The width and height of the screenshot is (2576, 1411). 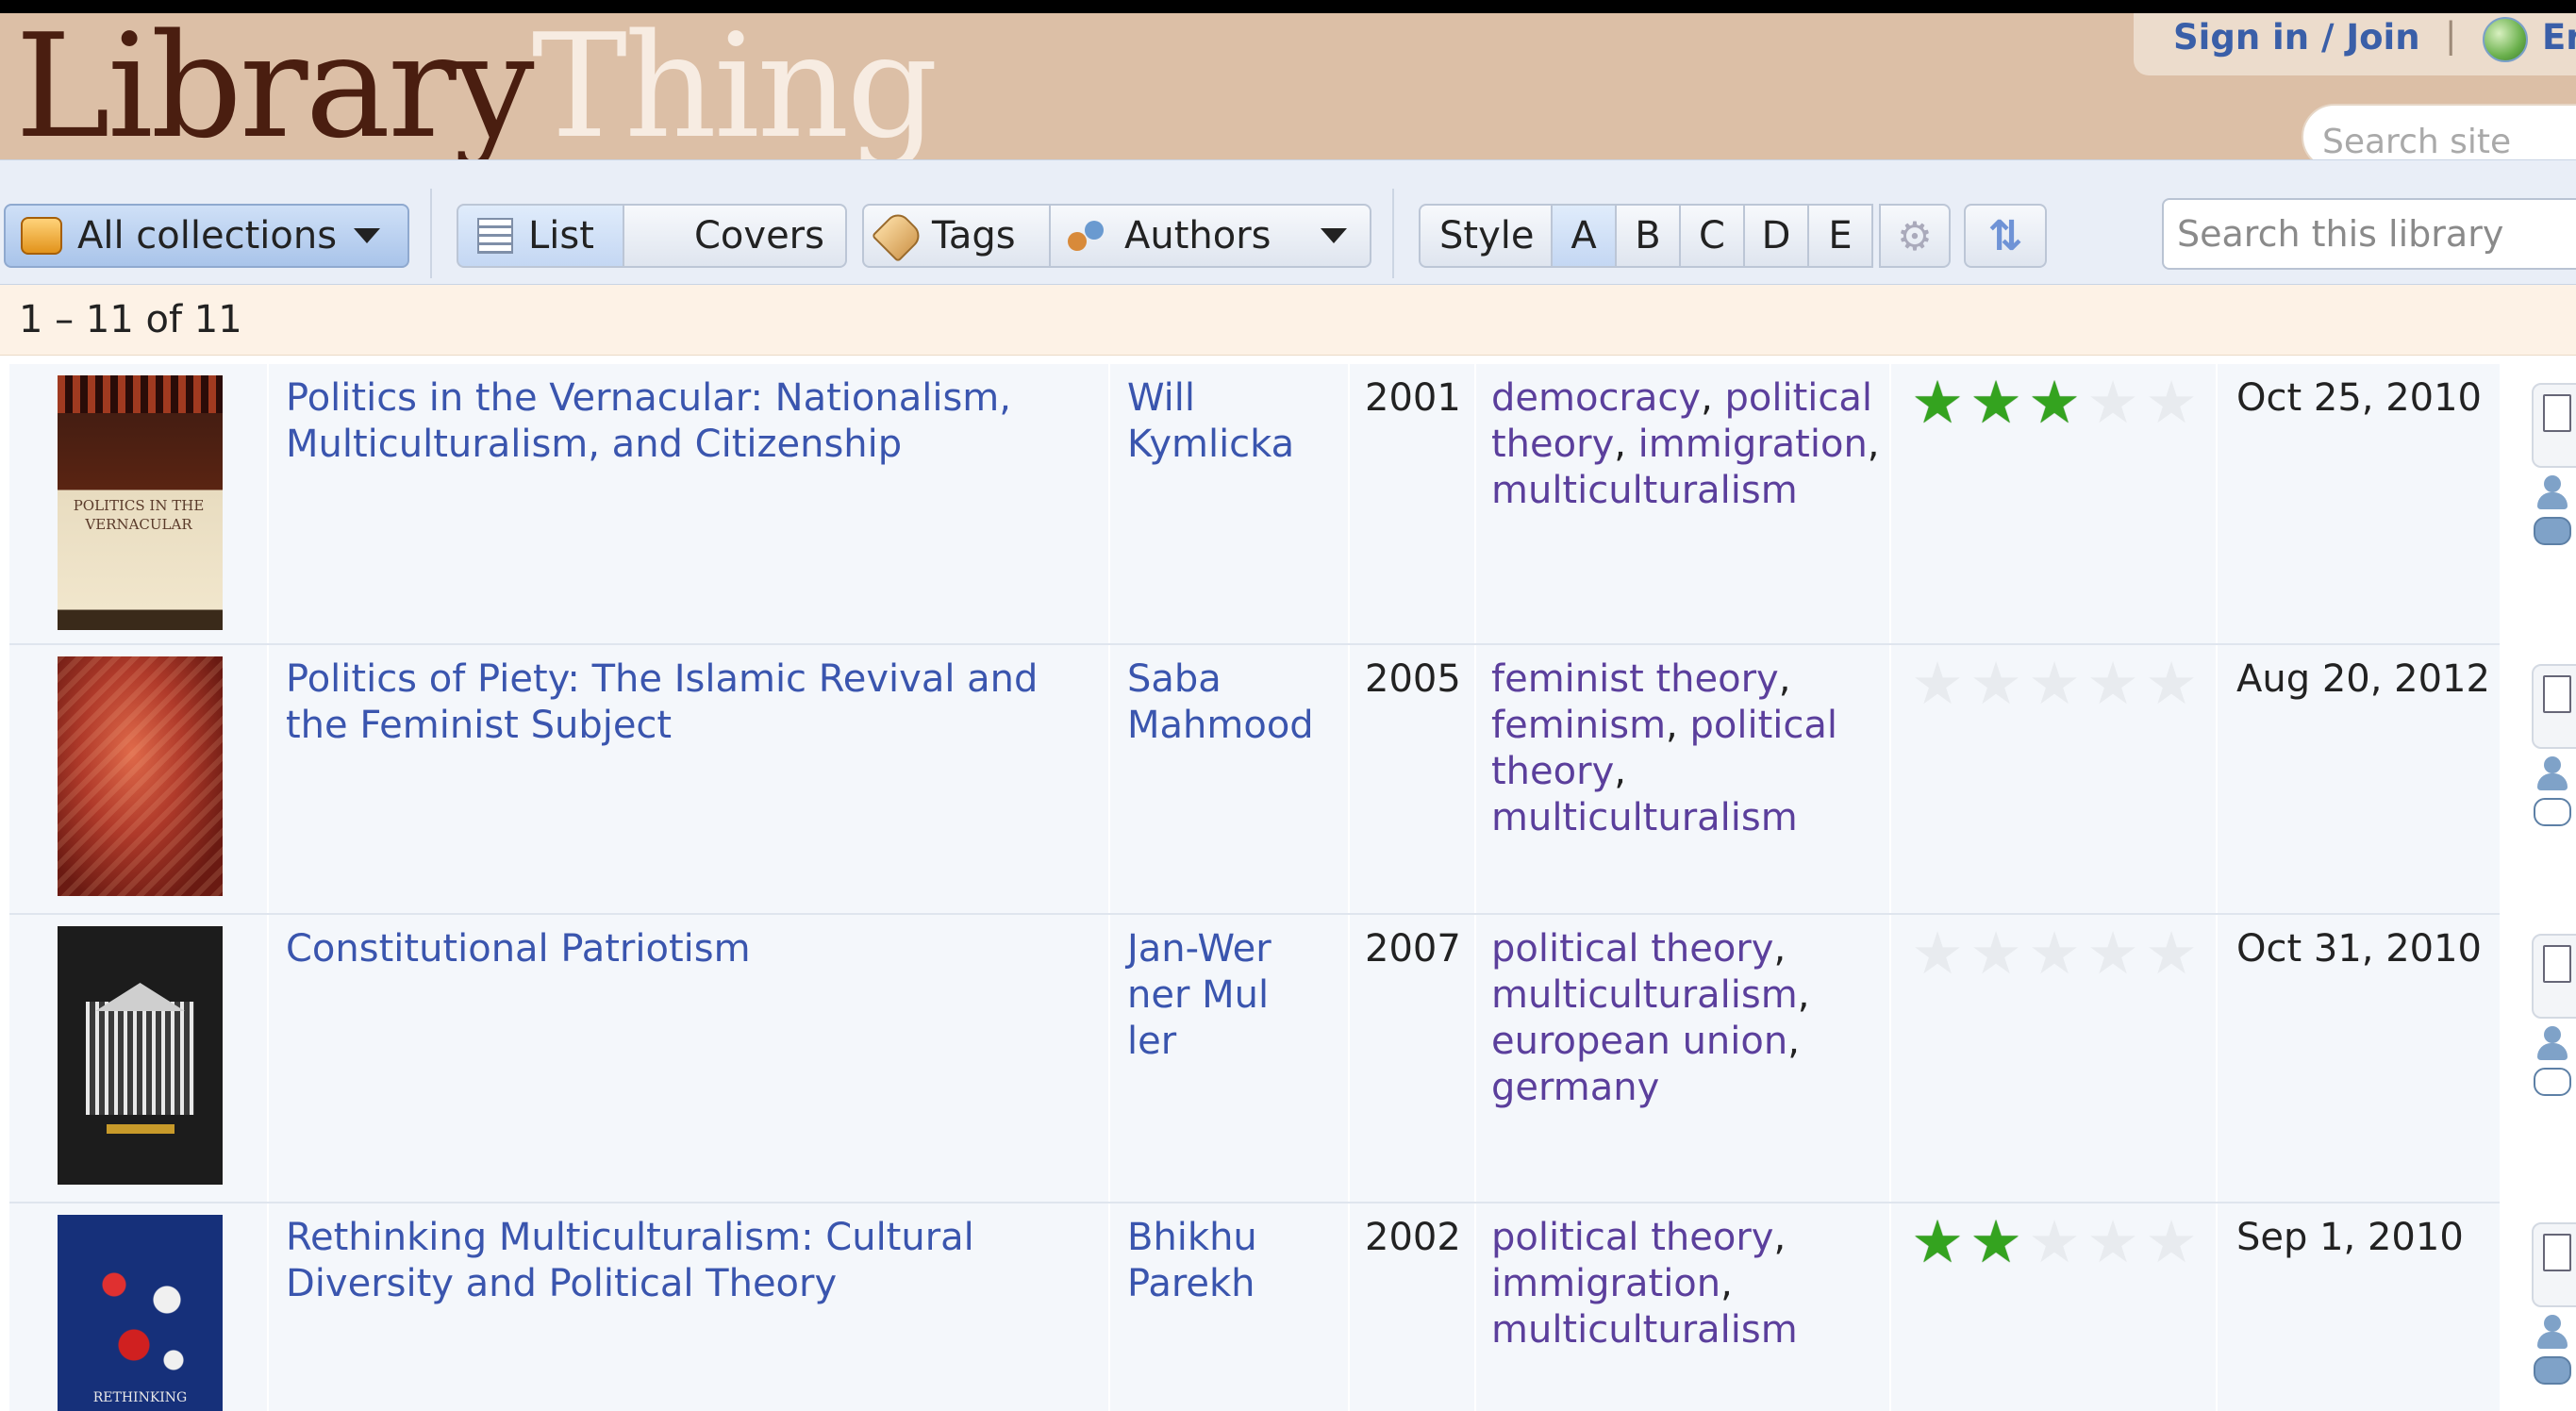 What do you see at coordinates (1487, 236) in the screenshot?
I see `style-label-text: Style` at bounding box center [1487, 236].